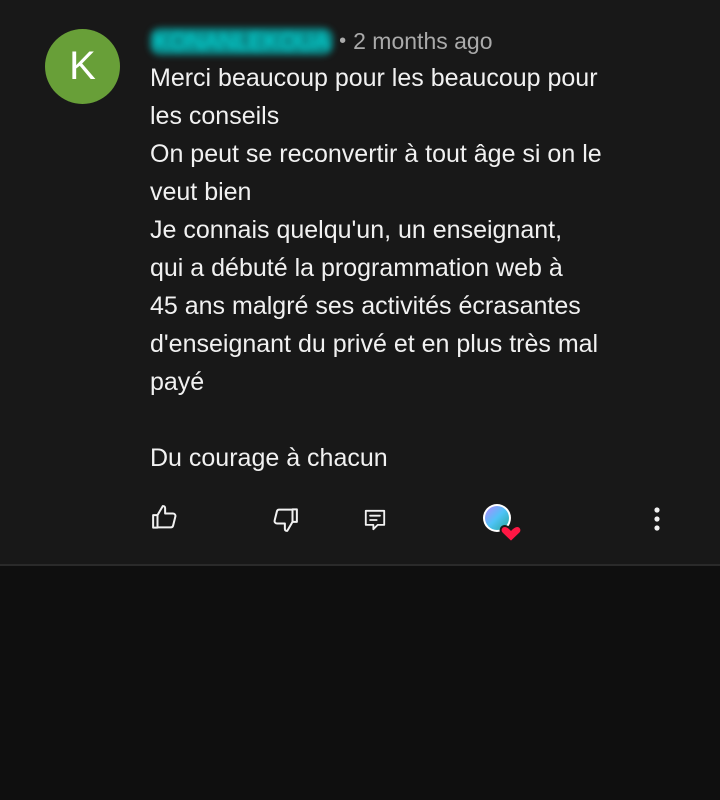  I want to click on thumbs-down-icon, so click(285, 520).